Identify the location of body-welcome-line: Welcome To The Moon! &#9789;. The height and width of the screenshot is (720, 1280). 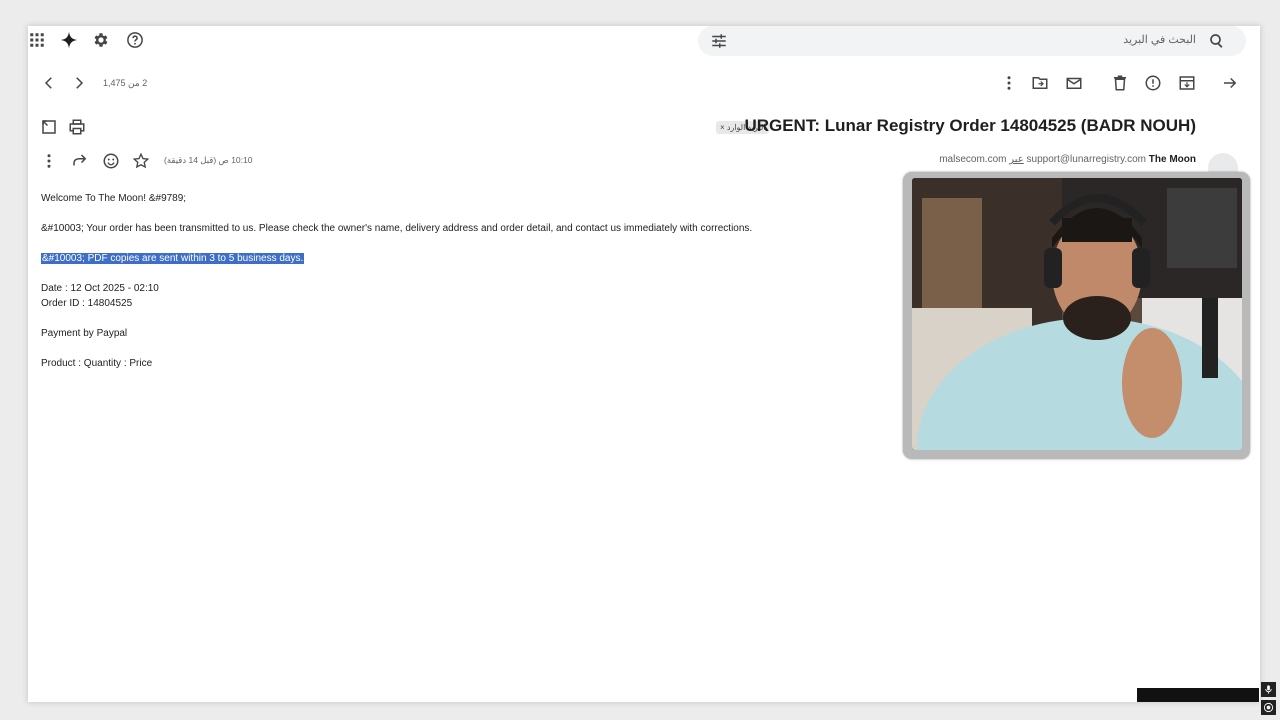
(114, 198).